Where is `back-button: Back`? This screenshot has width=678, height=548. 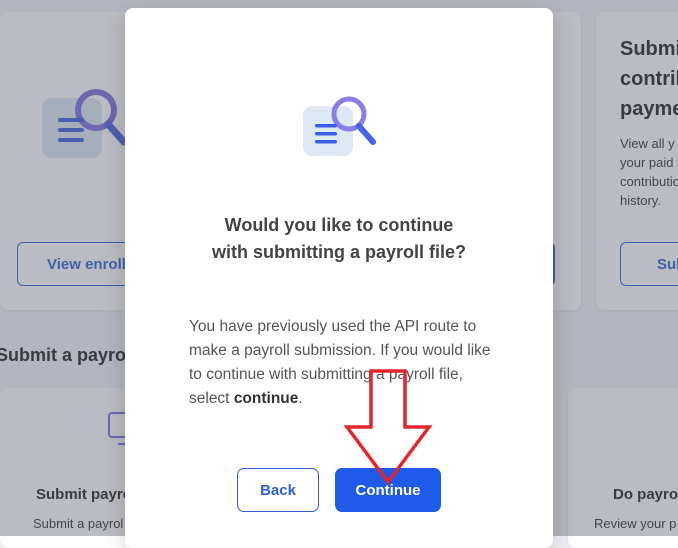 back-button: Back is located at coordinates (278, 490).